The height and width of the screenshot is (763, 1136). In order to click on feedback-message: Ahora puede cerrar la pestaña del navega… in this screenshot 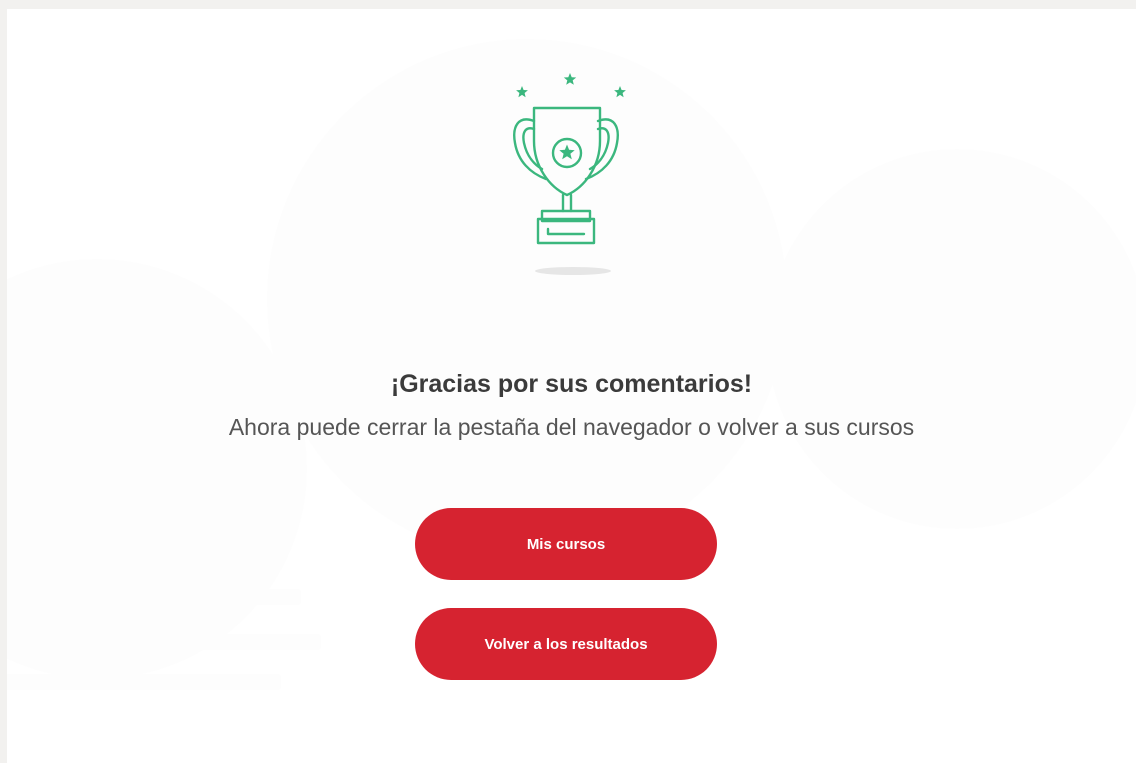, I will do `click(571, 427)`.